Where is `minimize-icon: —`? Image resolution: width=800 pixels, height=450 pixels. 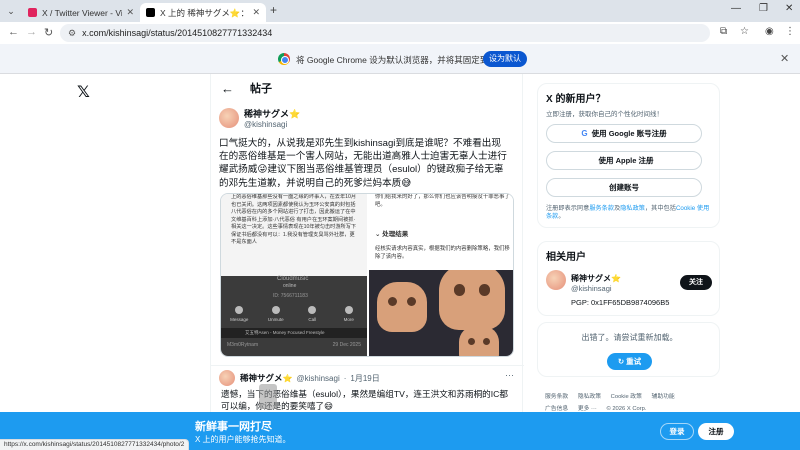
minimize-icon: — is located at coordinates (736, 8).